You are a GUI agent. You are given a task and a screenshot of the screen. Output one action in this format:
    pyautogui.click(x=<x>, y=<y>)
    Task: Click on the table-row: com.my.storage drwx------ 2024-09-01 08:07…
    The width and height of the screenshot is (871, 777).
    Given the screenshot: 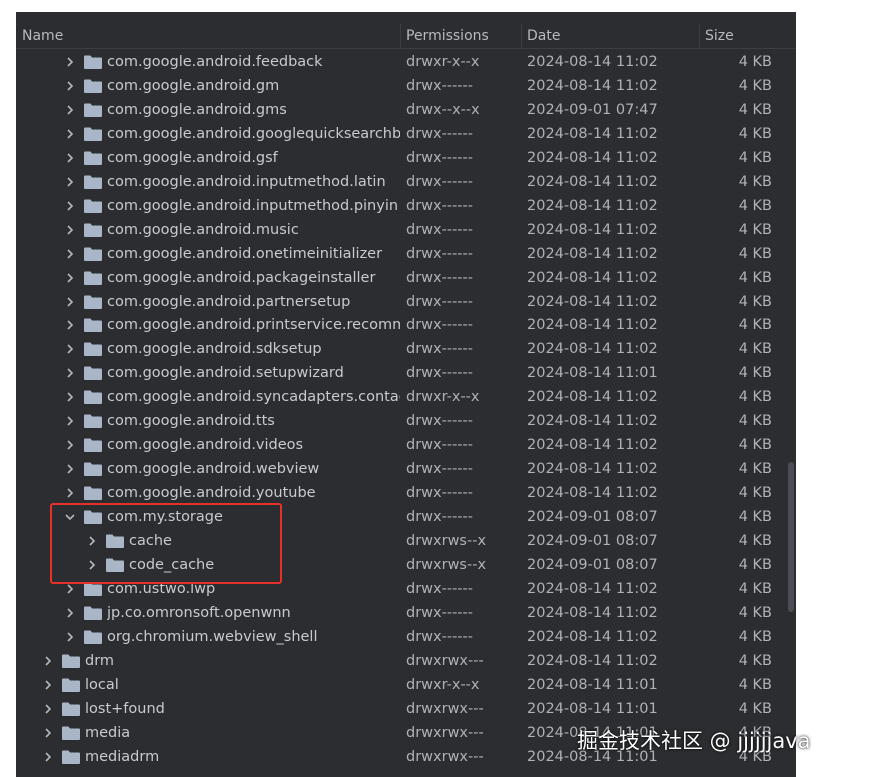 What is the action you would take?
    pyautogui.click(x=406, y=517)
    